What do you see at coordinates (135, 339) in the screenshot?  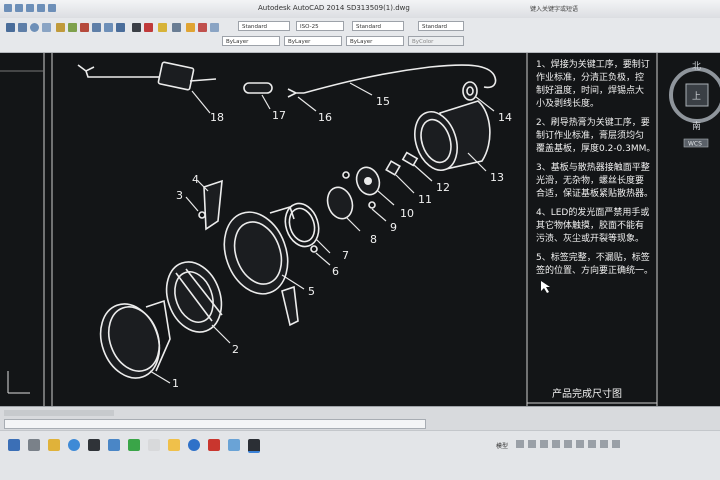 I see `part-1-lens-cover` at bounding box center [135, 339].